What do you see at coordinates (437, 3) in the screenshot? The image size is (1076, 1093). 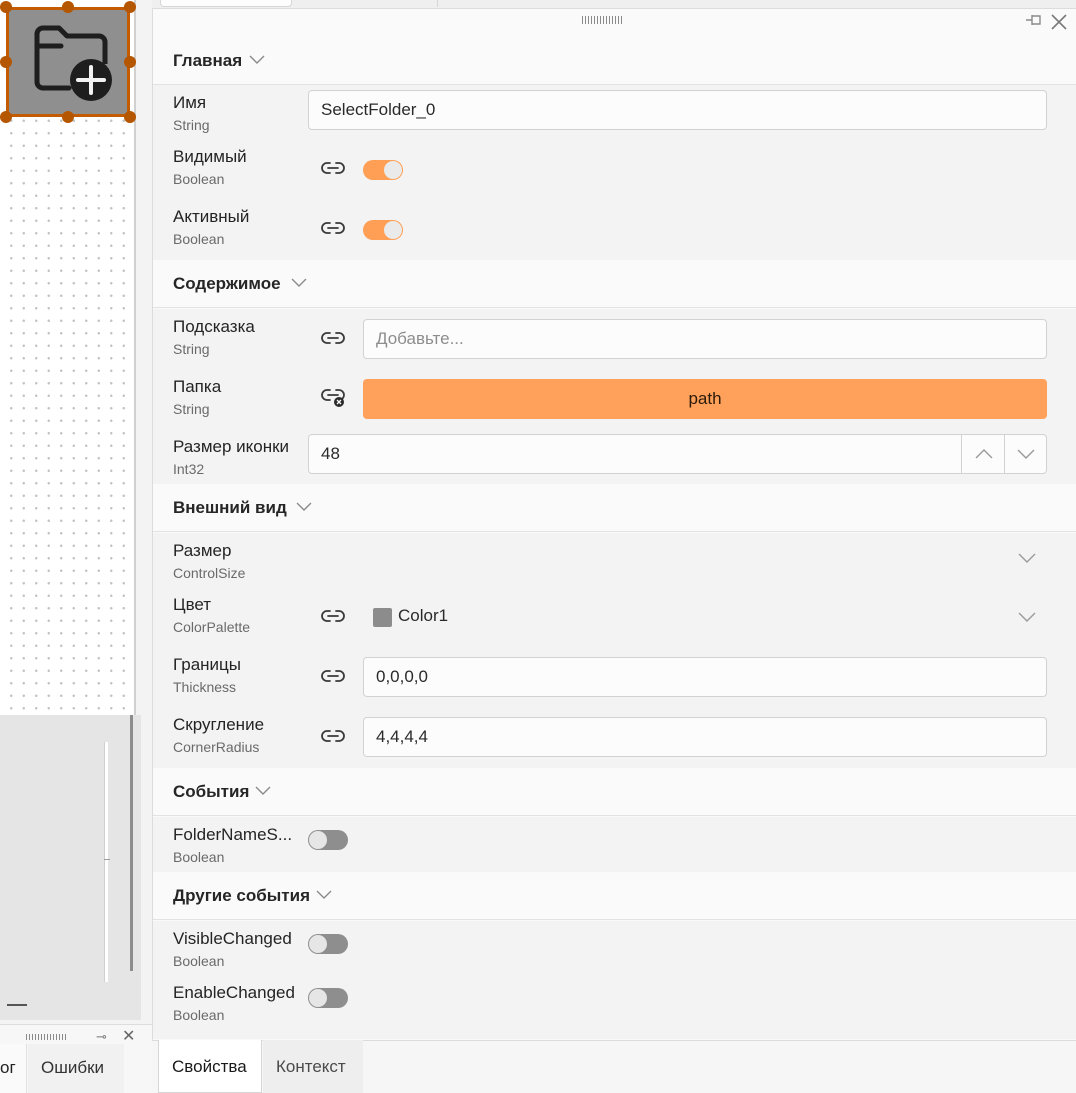 I see `top-tab-divider` at bounding box center [437, 3].